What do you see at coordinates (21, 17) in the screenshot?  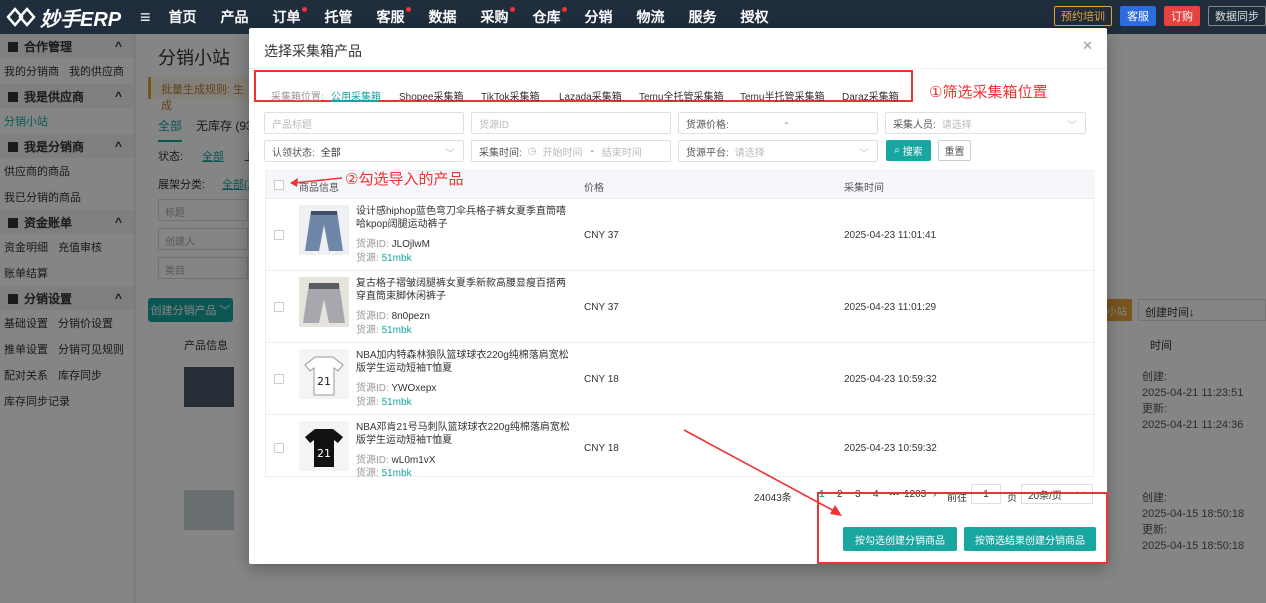 I see `logo-mark-icon` at bounding box center [21, 17].